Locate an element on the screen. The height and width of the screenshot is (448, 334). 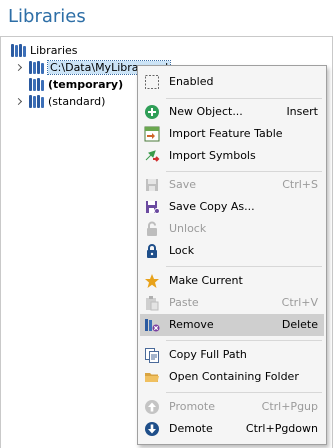
menu-item-label: Open Containing Folder is located at coordinates (234, 376).